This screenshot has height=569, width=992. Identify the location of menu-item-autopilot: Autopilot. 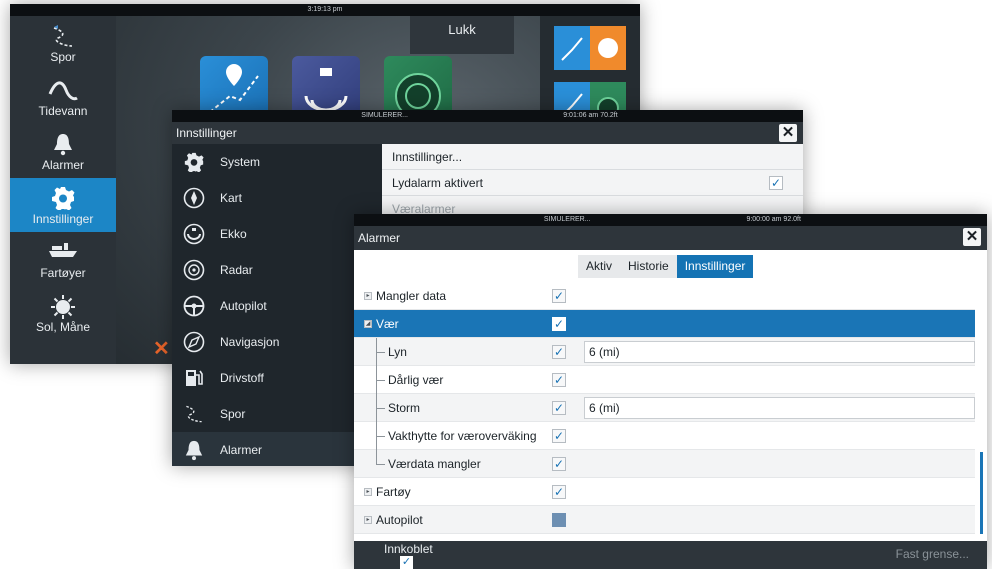
(277, 306).